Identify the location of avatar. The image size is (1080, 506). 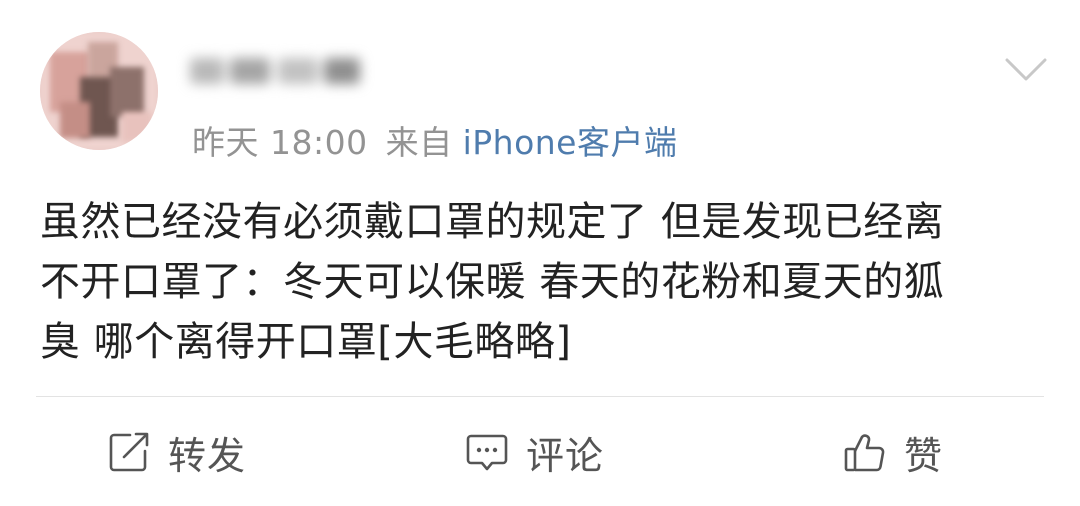
(99, 91).